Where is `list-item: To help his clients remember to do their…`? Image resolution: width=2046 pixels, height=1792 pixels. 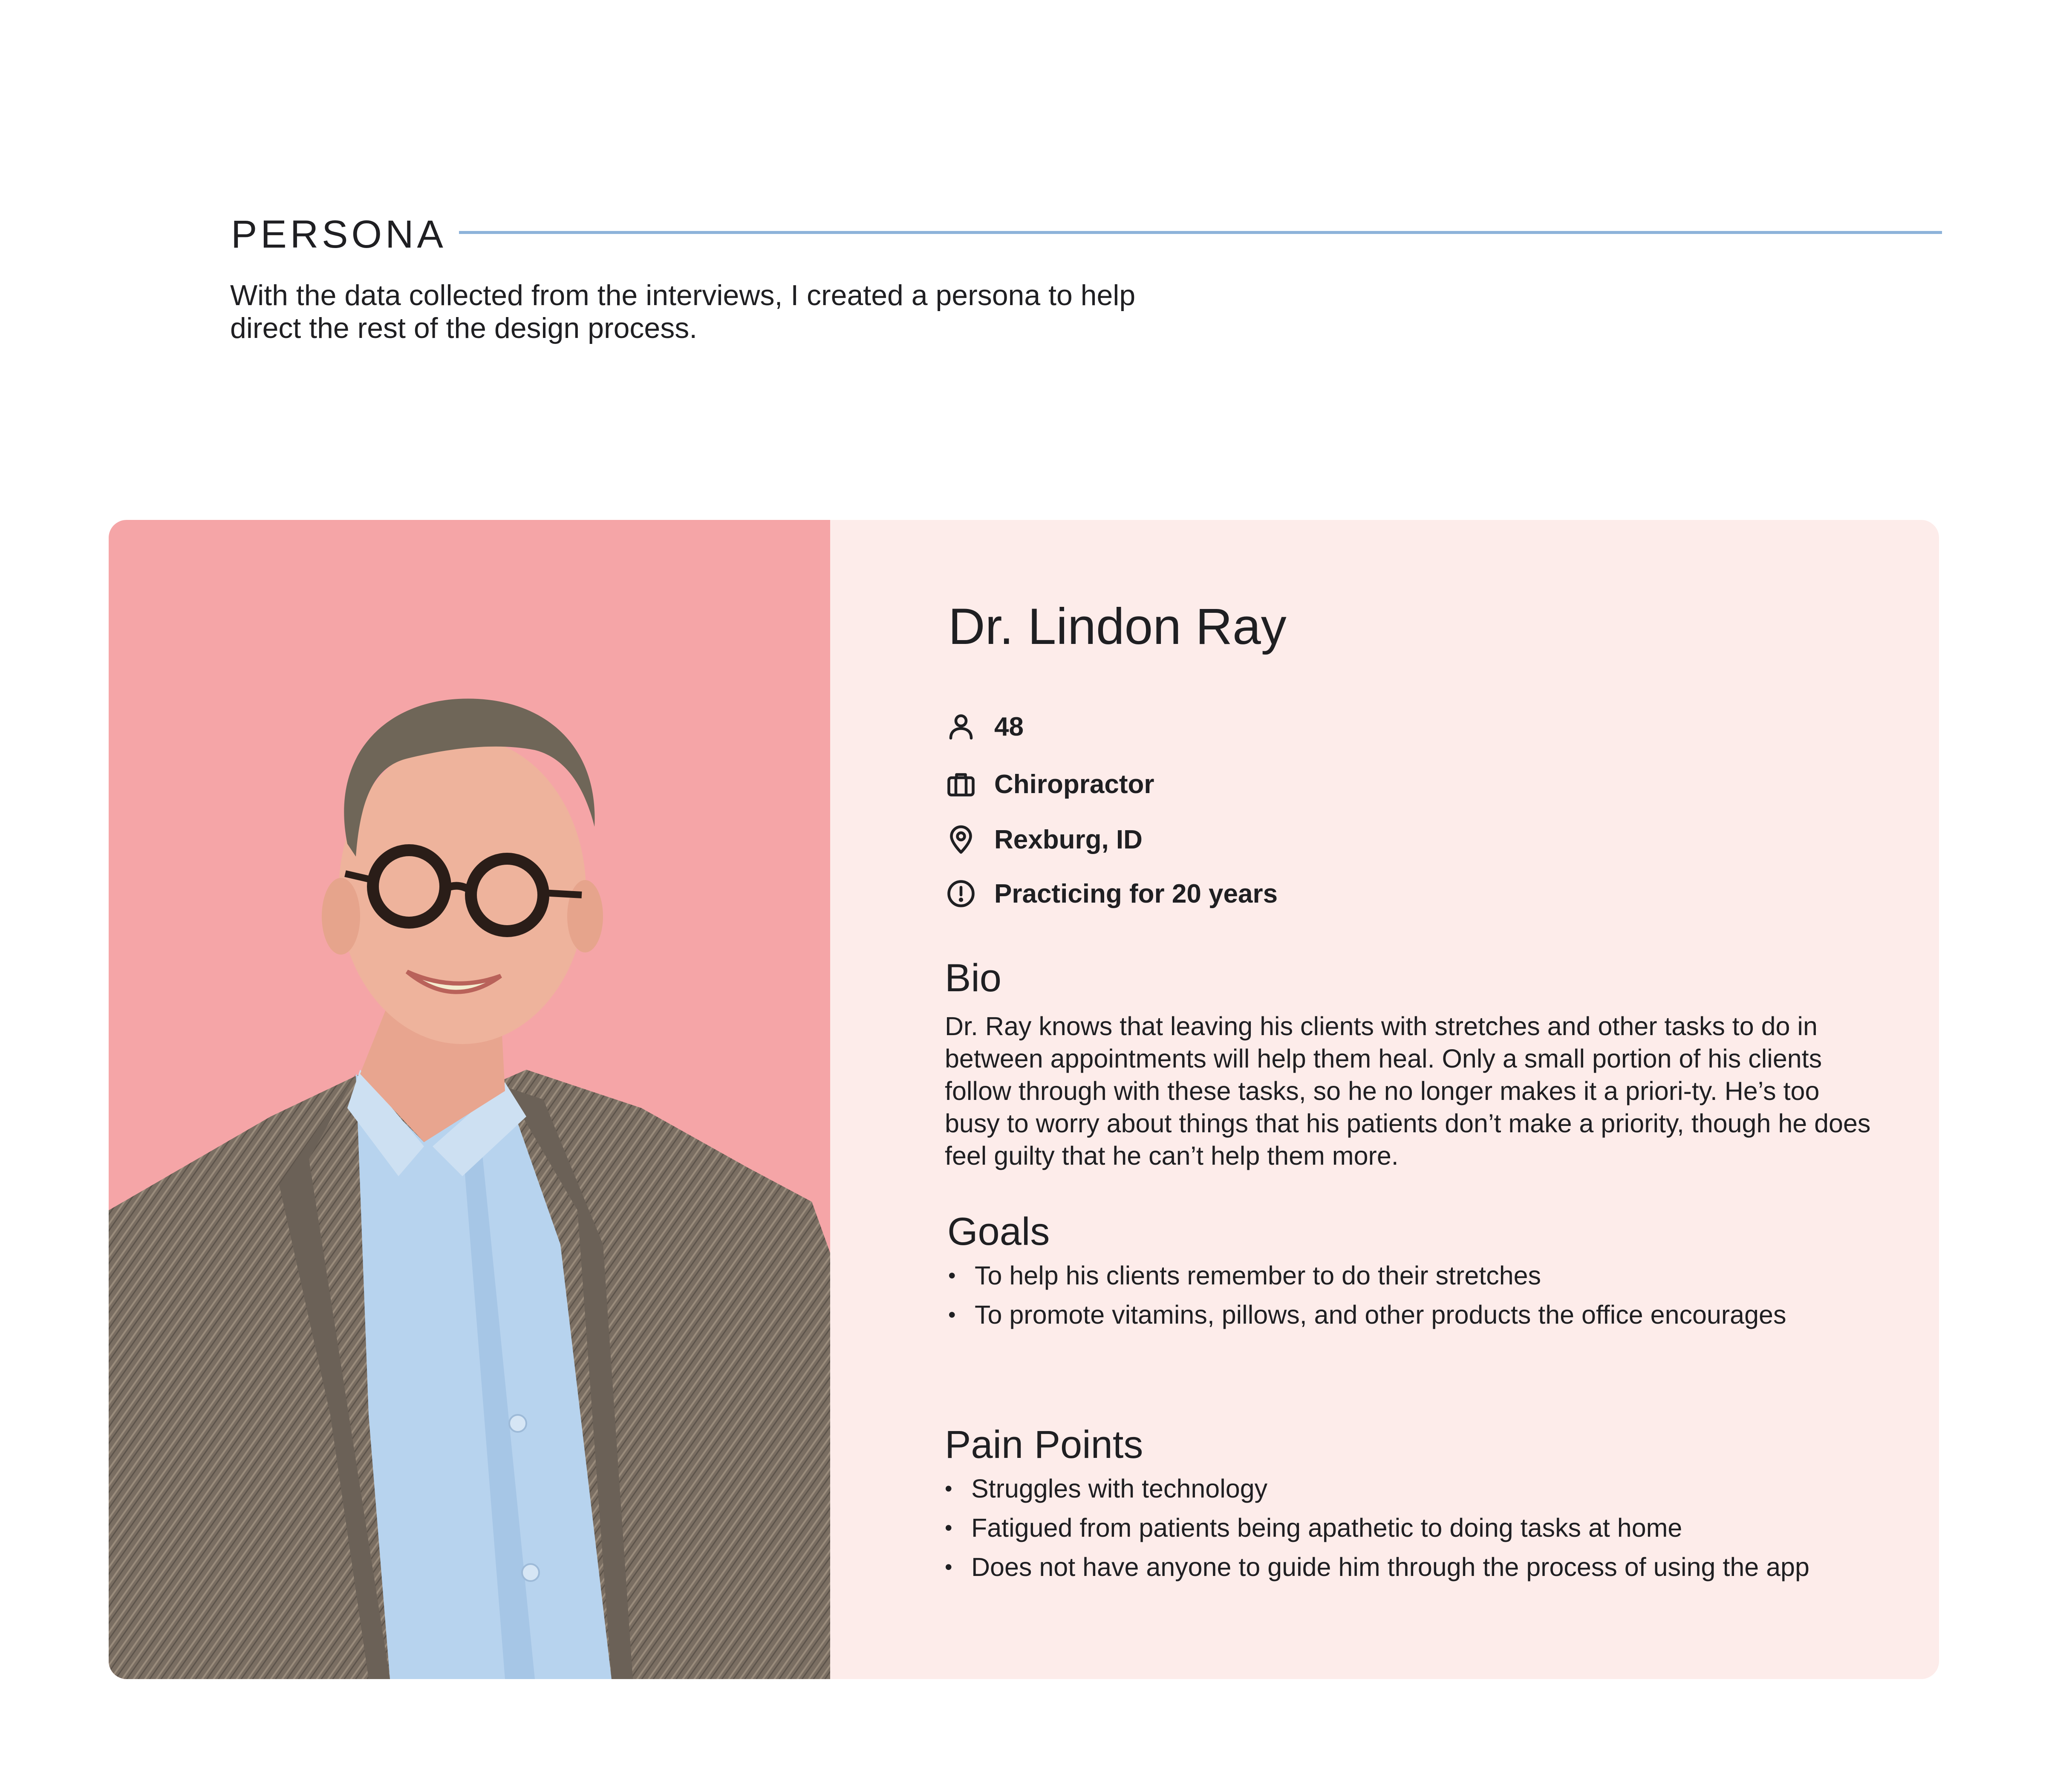
list-item: To help his clients remember to do their… is located at coordinates (1406, 1275).